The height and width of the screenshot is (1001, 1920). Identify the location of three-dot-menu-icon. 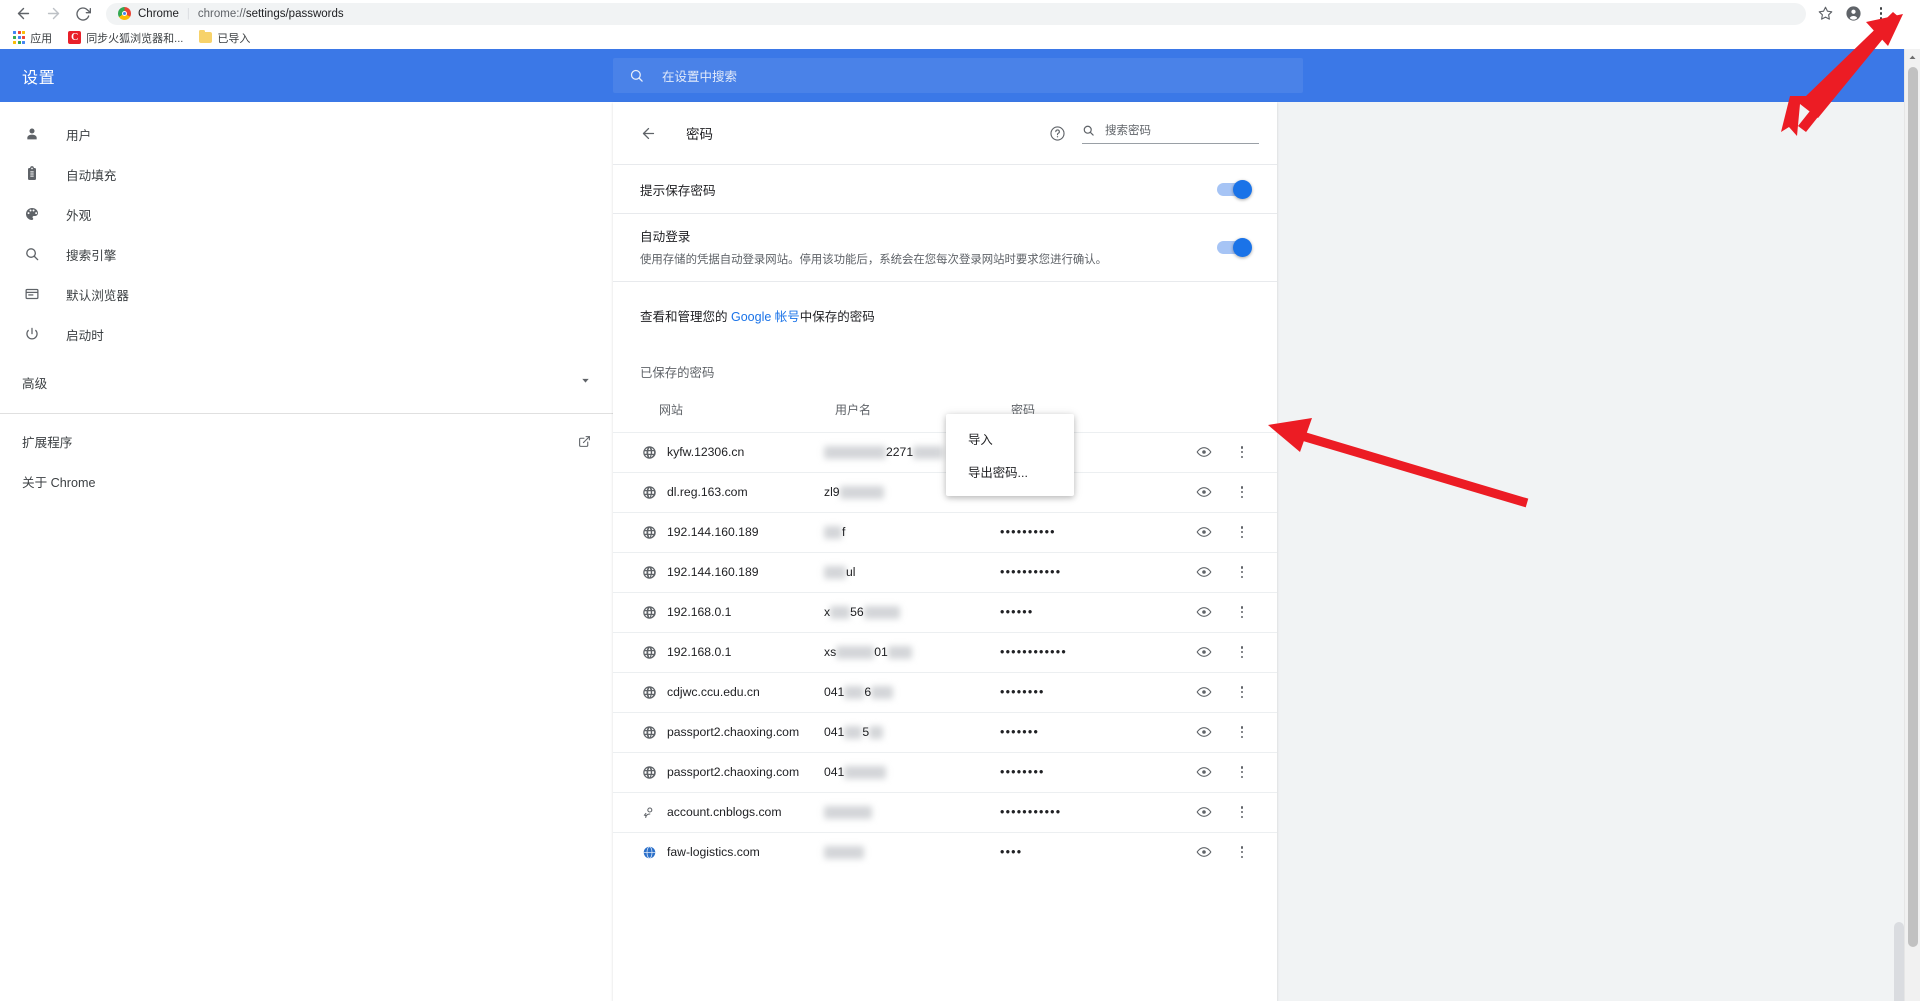
(1881, 13).